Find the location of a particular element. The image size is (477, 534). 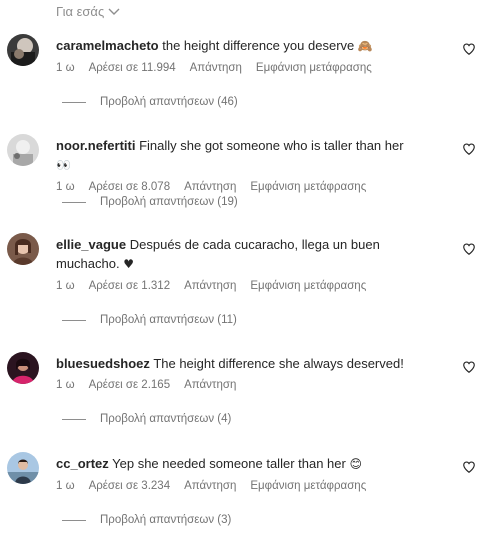

view-replies-label: Προβολή απαντήσεων (11) is located at coordinates (168, 320).